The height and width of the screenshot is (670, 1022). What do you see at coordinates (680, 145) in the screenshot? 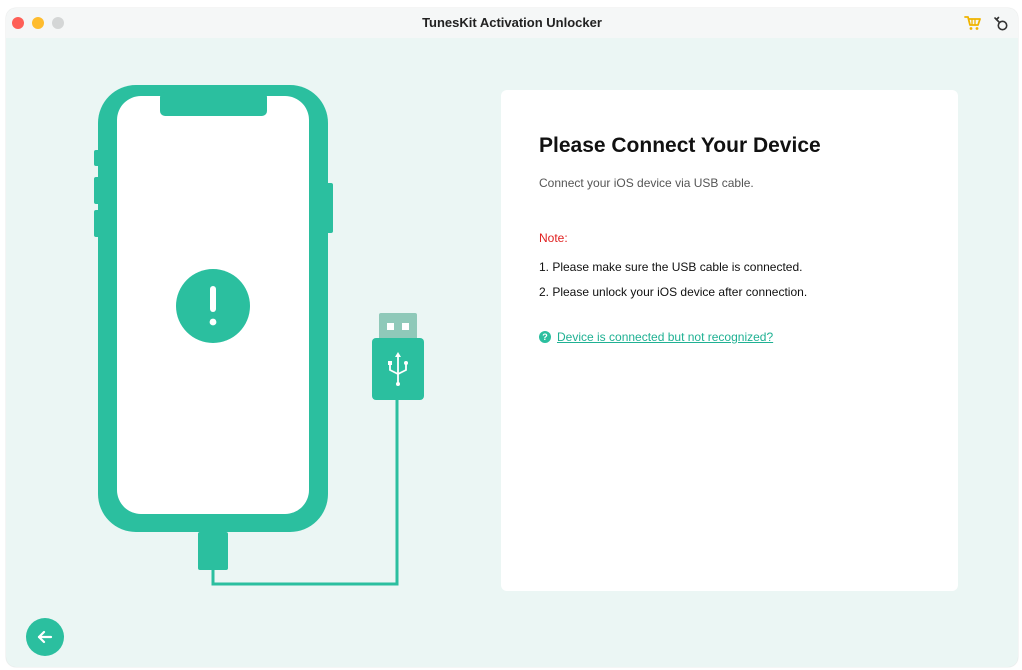
I see `card-title: Please Connect Your Device` at bounding box center [680, 145].